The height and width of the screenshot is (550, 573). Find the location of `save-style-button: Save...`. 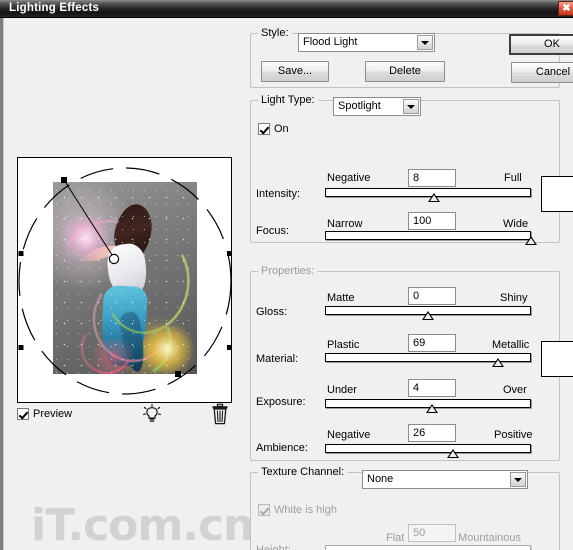

save-style-button: Save... is located at coordinates (295, 71).